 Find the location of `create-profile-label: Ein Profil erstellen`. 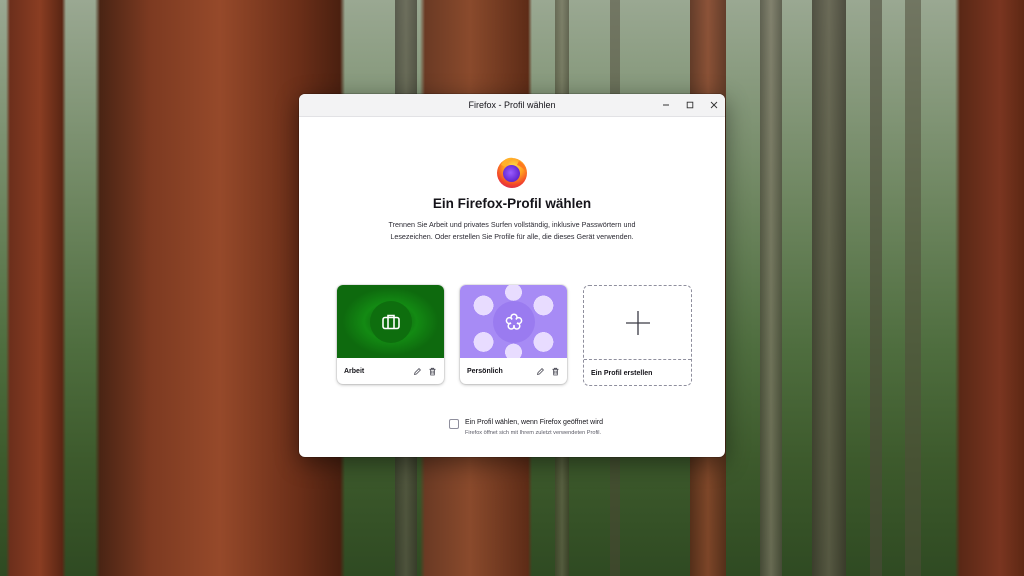

create-profile-label: Ein Profil erstellen is located at coordinates (622, 373).